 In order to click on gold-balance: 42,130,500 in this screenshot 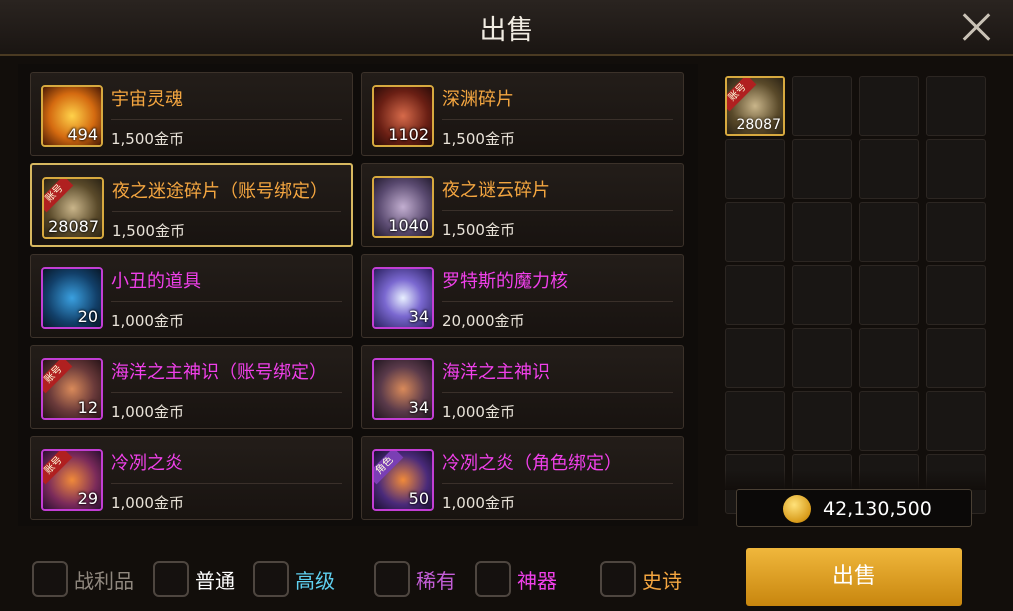, I will do `click(854, 508)`.